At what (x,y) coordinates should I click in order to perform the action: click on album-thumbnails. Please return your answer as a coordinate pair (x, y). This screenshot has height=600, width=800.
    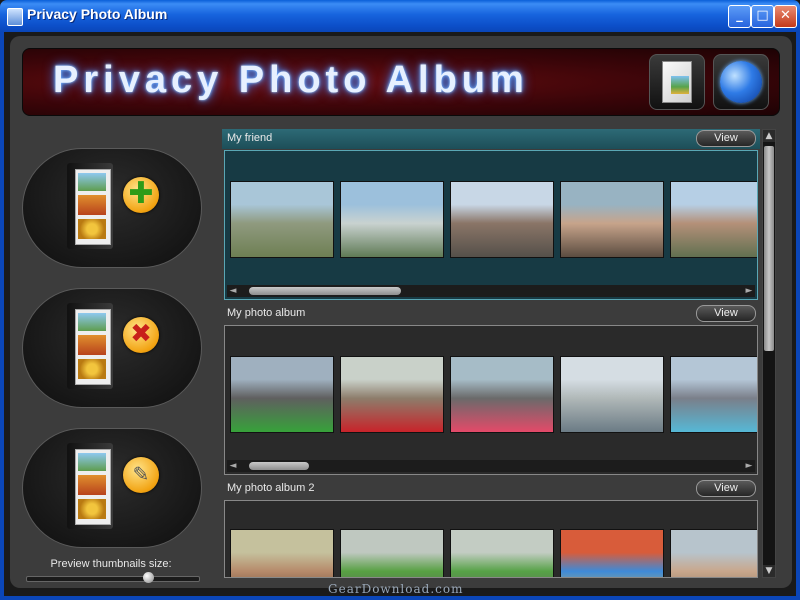
    Looking at the image, I should click on (491, 539).